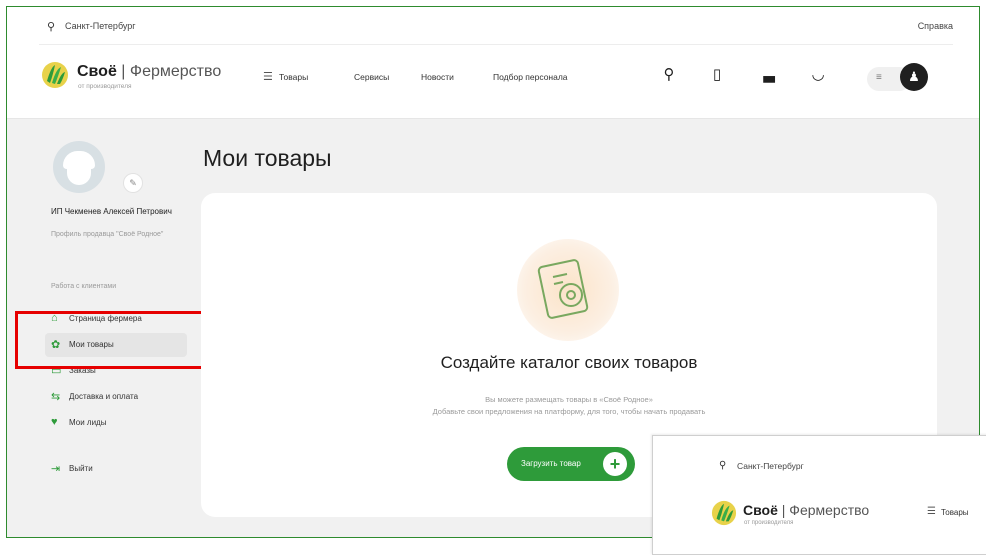 Image resolution: width=986 pixels, height=555 pixels. What do you see at coordinates (133, 183) in the screenshot?
I see `edit-avatar-icon: ✎` at bounding box center [133, 183].